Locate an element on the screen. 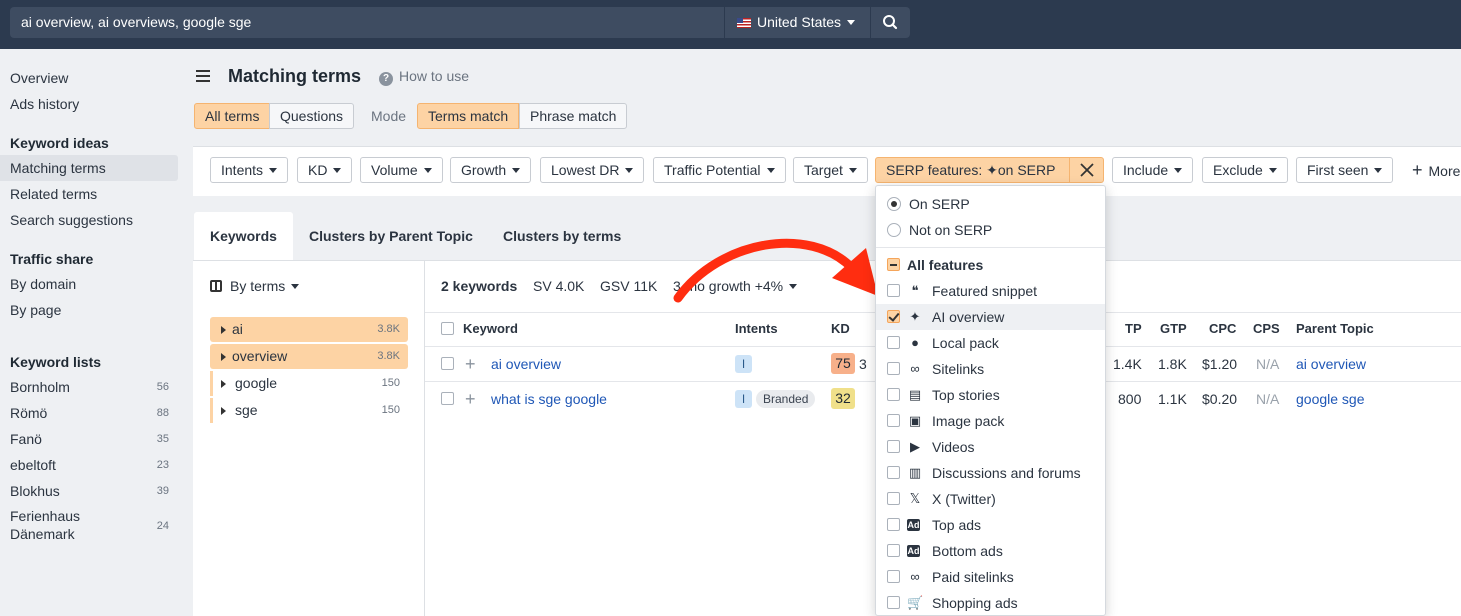 Image resolution: width=1461 pixels, height=616 pixels. serp-feature-option: 𝕏 X (Twitter) is located at coordinates (990, 499).